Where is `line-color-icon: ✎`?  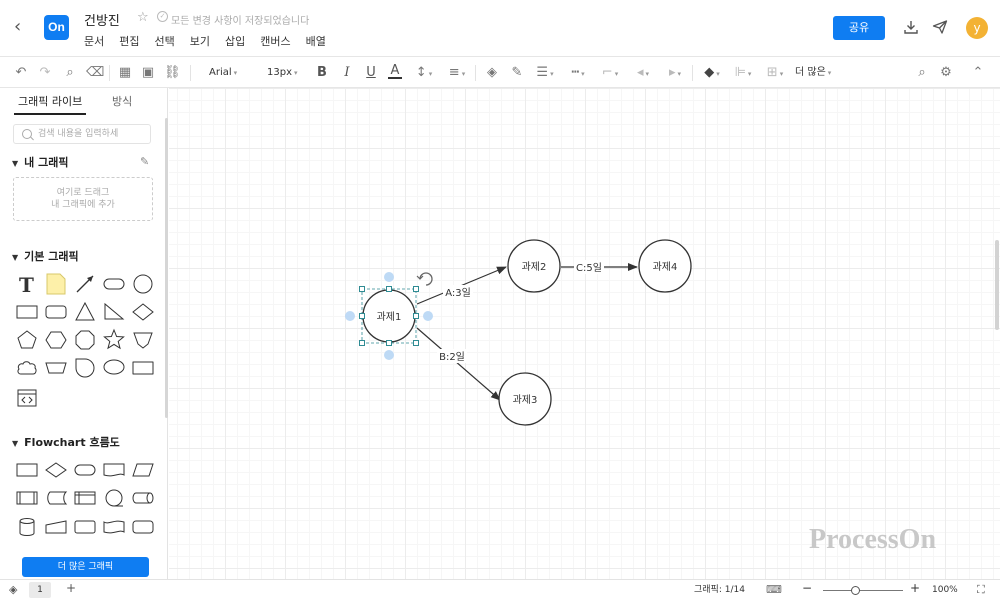 line-color-icon: ✎ is located at coordinates (517, 73).